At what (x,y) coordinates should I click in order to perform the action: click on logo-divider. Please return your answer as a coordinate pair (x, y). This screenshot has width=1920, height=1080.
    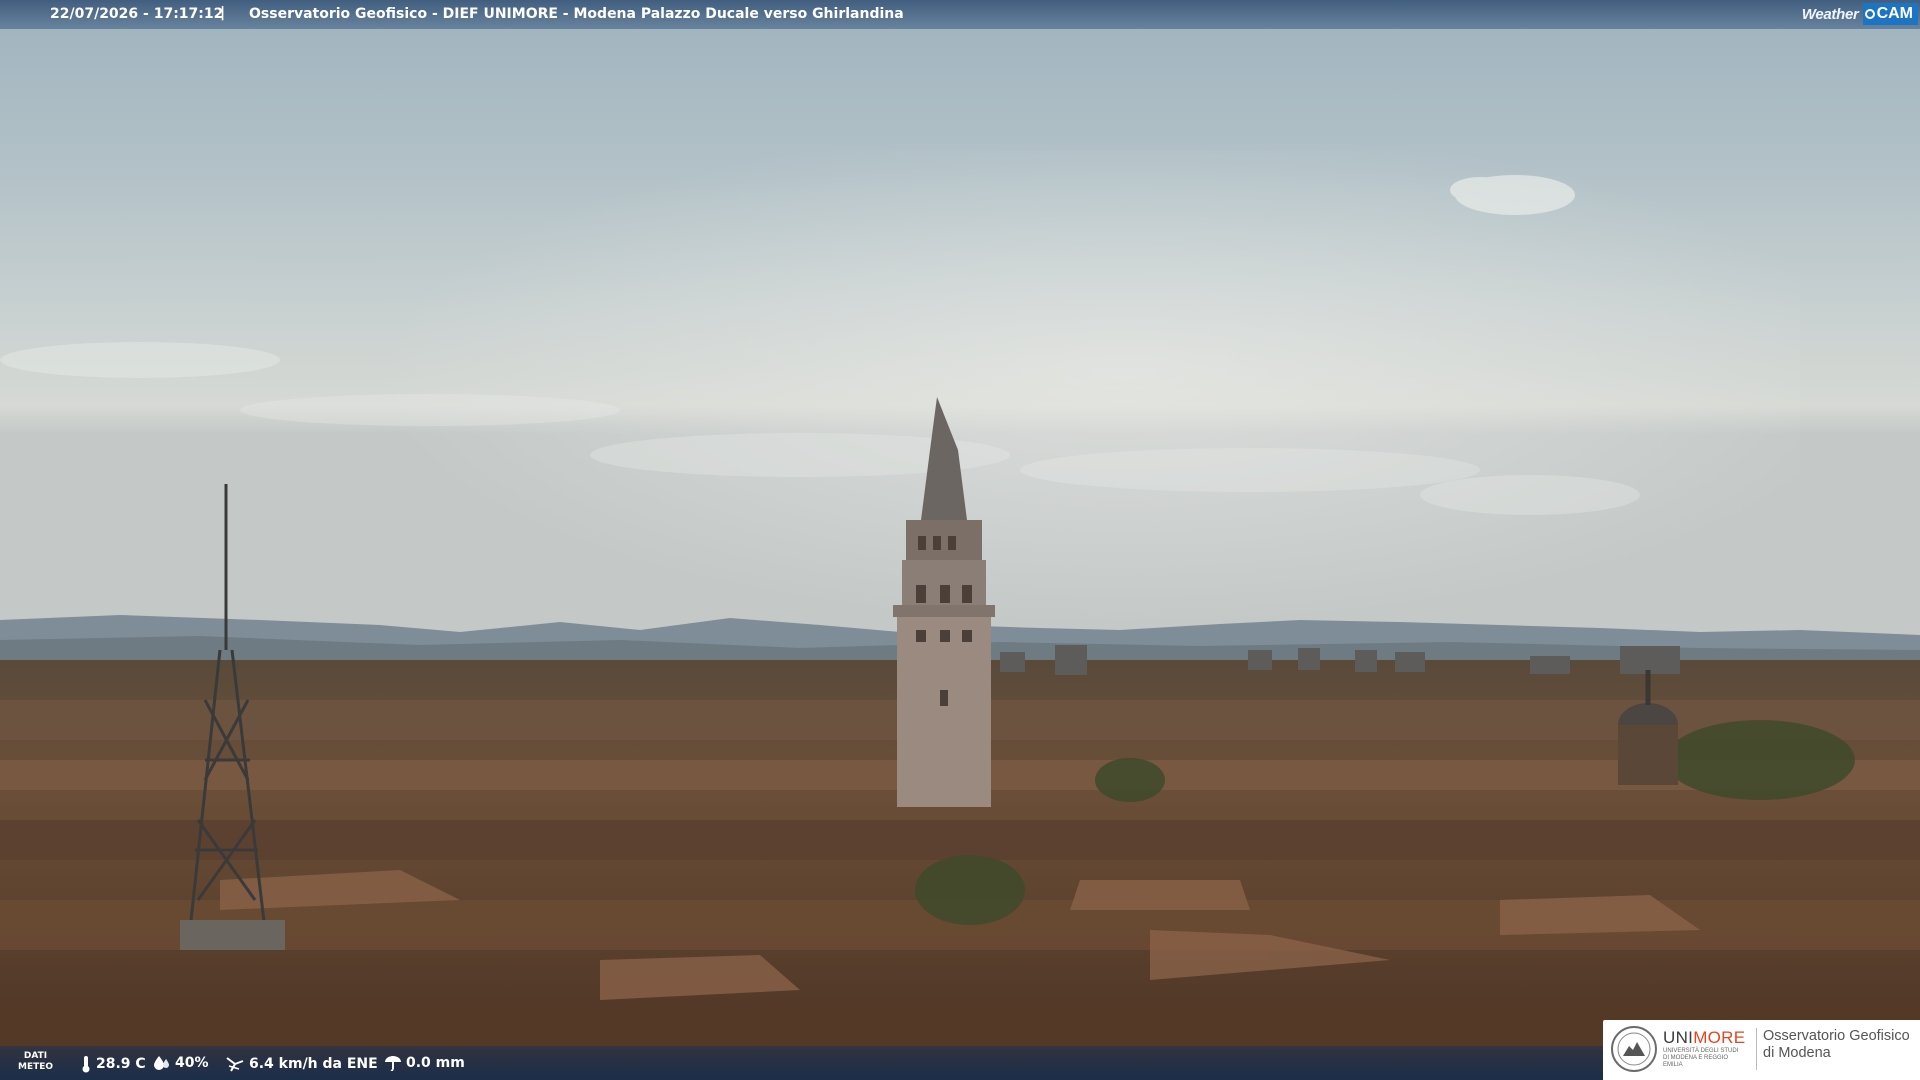
    Looking at the image, I should click on (1756, 1049).